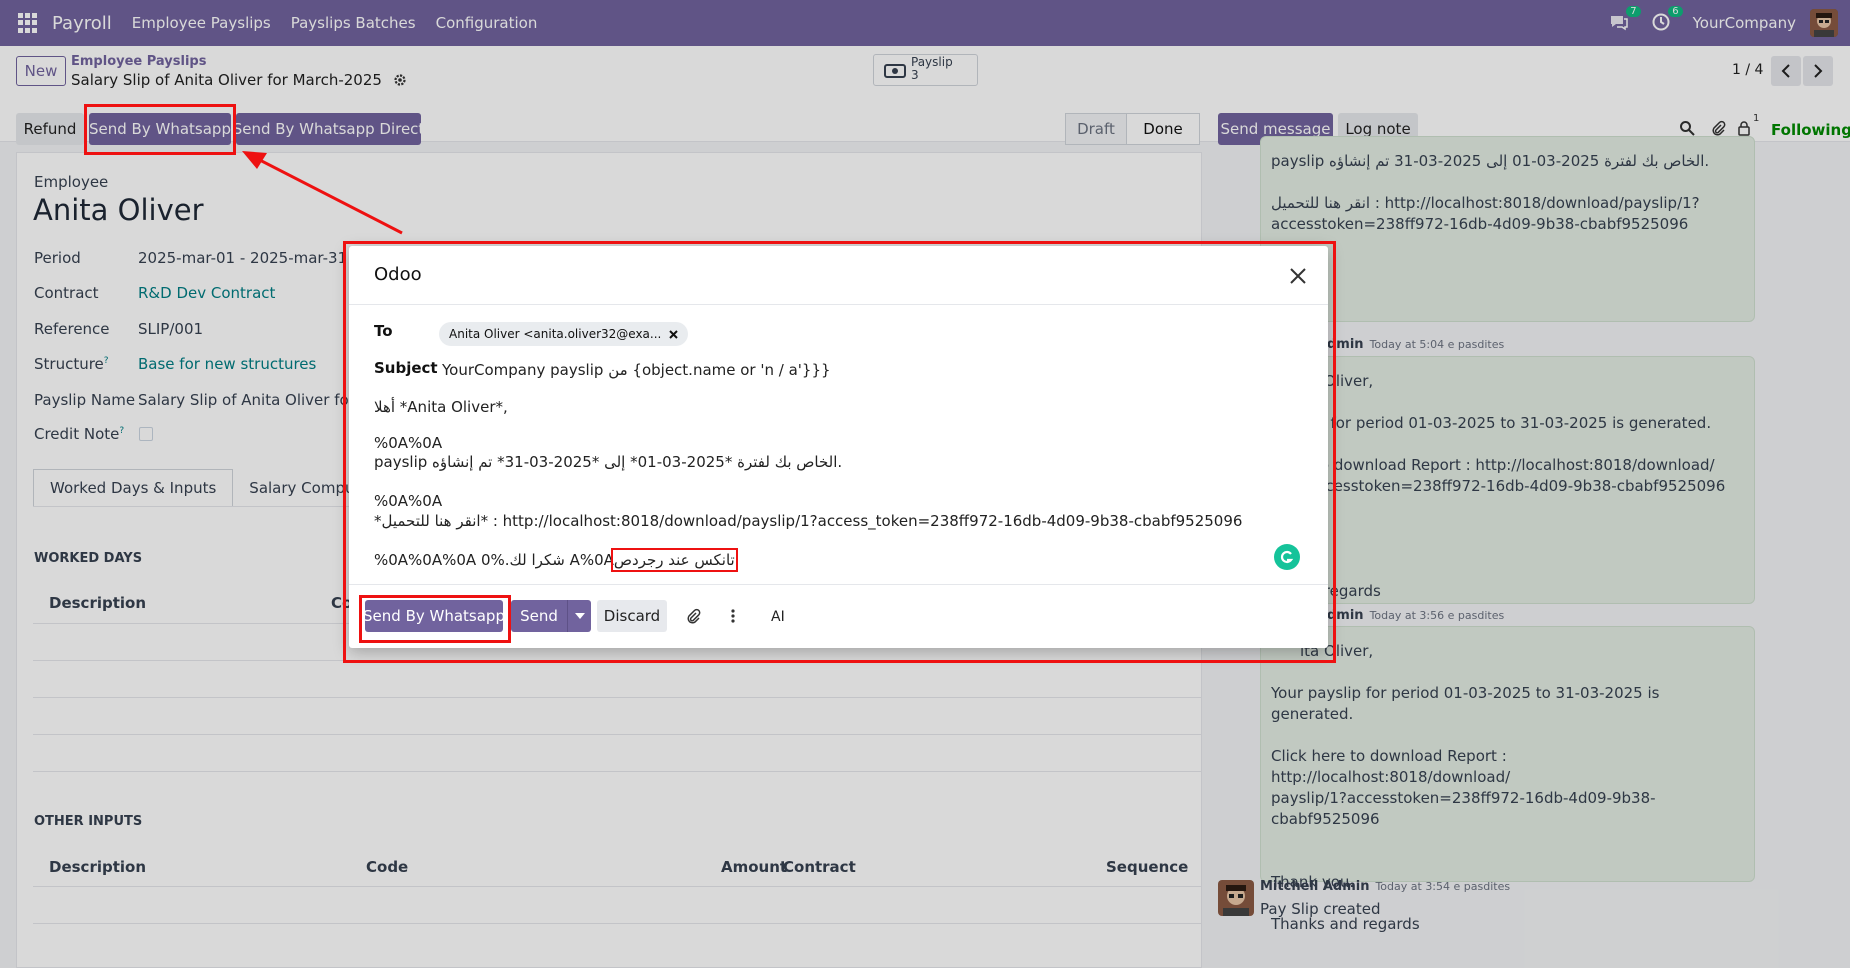 The image size is (1850, 968). Describe the element at coordinates (322, 193) in the screenshot. I see `annotation-arrow` at that location.